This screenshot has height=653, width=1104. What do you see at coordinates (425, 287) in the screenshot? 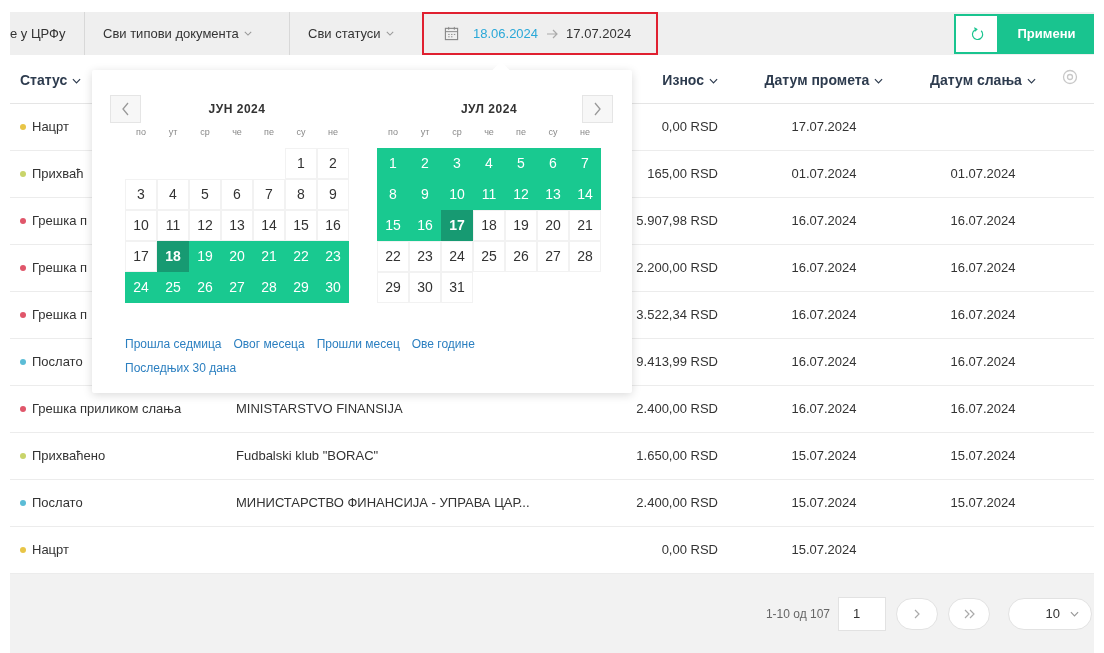
I see `calendar-day: 30` at bounding box center [425, 287].